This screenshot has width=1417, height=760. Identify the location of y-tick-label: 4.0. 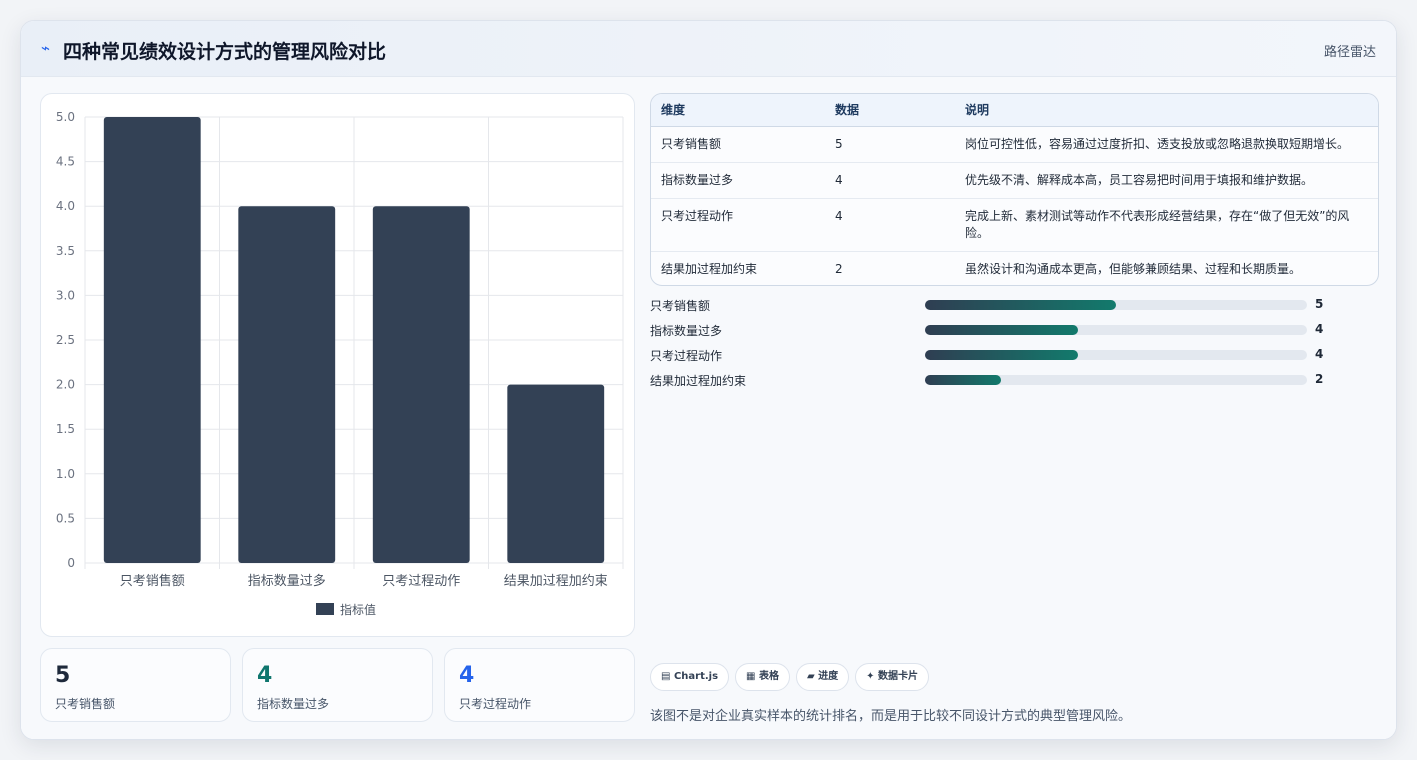
(65, 206).